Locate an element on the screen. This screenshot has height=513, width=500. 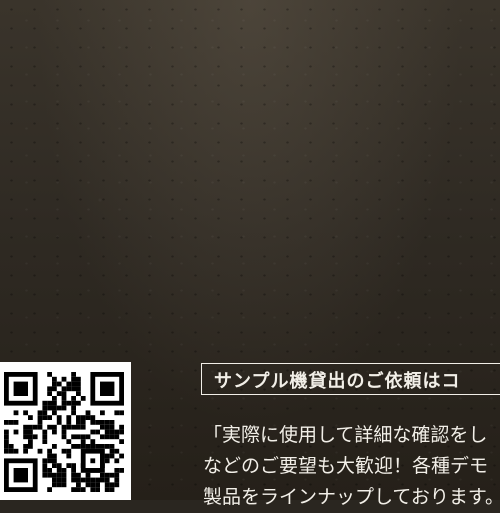
description-line-1: 「実際に使用して詳細な確認をし is located at coordinates (345, 435).